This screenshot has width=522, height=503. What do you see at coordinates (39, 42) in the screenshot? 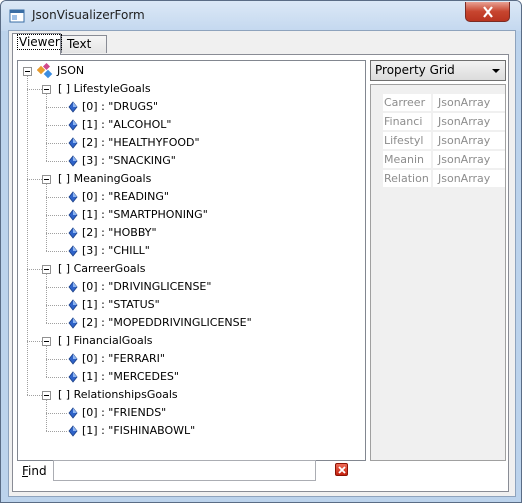
I see `tab-viewer-label: Viewer` at bounding box center [39, 42].